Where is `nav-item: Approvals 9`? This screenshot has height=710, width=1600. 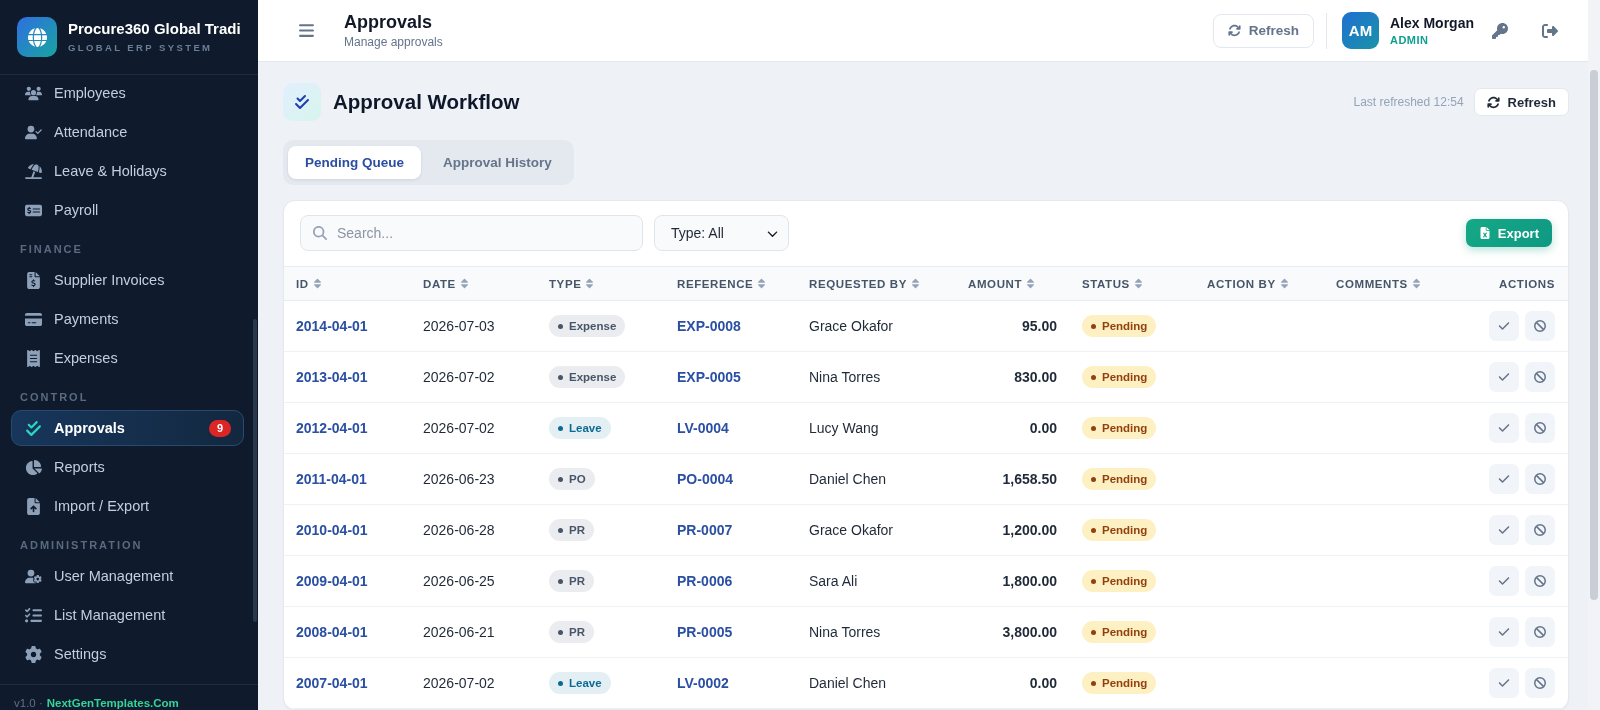 nav-item: Approvals 9 is located at coordinates (127, 428).